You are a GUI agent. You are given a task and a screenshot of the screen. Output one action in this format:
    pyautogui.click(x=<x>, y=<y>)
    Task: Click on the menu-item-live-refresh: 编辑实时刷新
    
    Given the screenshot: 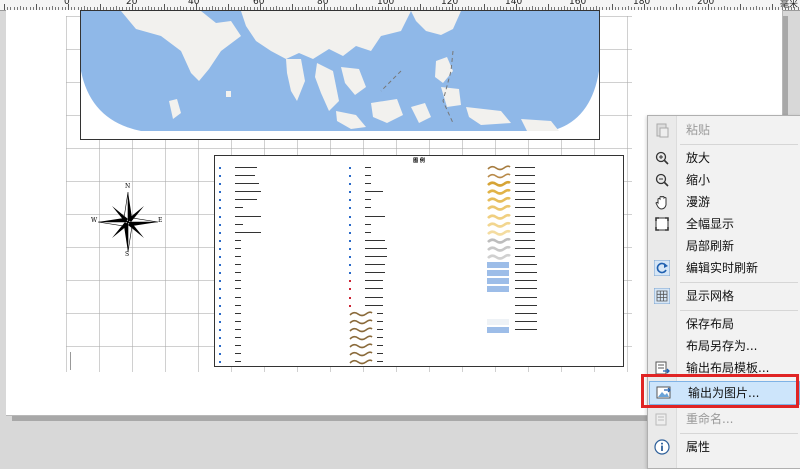 What is the action you would take?
    pyautogui.click(x=724, y=268)
    